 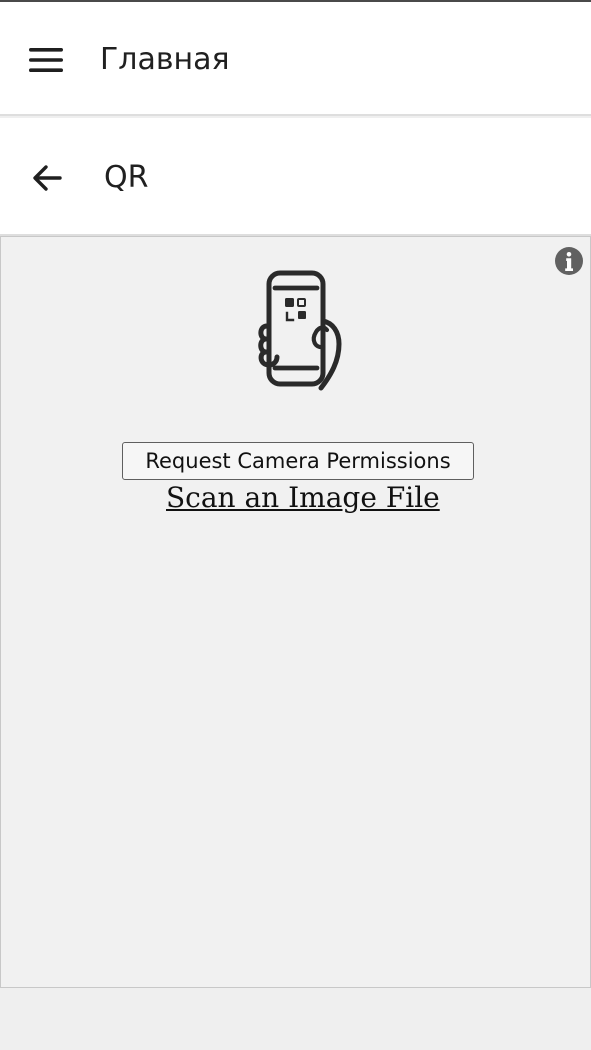 I want to click on scan-image-file-link: Scan an Image File, so click(x=303, y=499).